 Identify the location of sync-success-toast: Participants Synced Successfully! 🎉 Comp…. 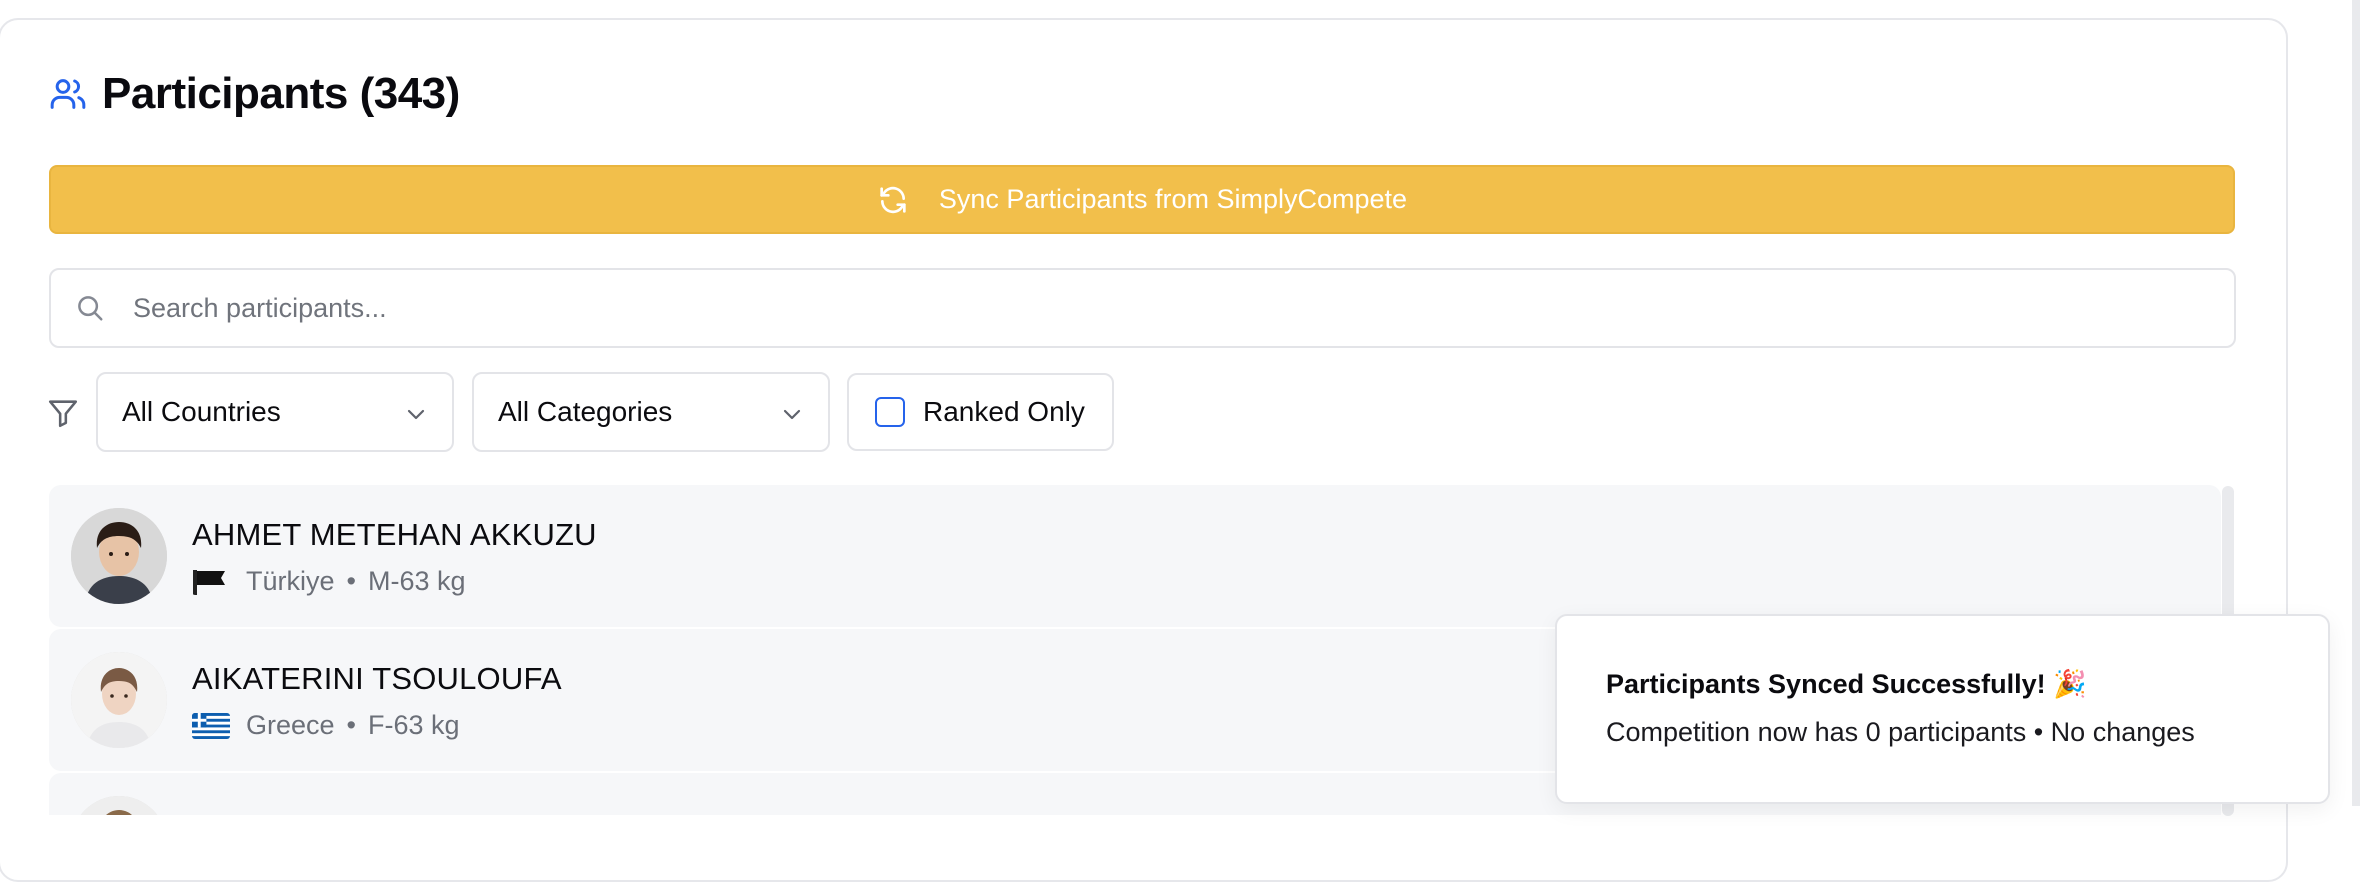
(1942, 709).